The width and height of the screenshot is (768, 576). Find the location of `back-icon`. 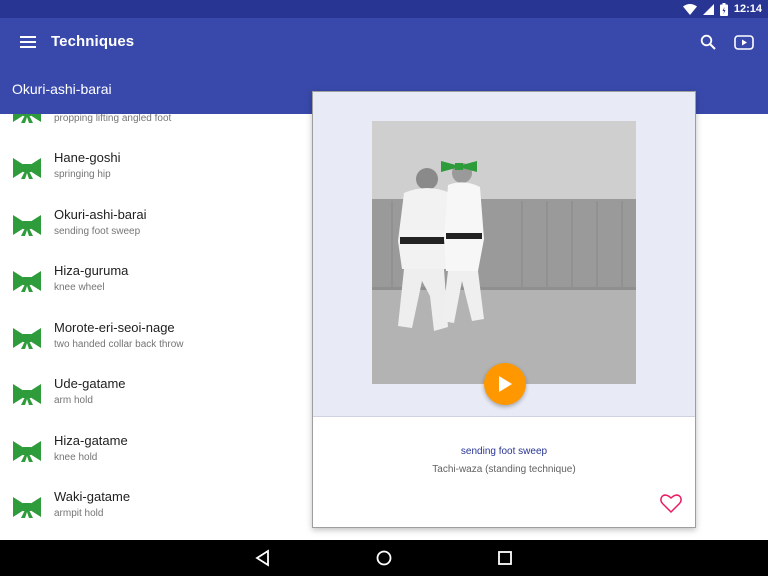

back-icon is located at coordinates (263, 558).